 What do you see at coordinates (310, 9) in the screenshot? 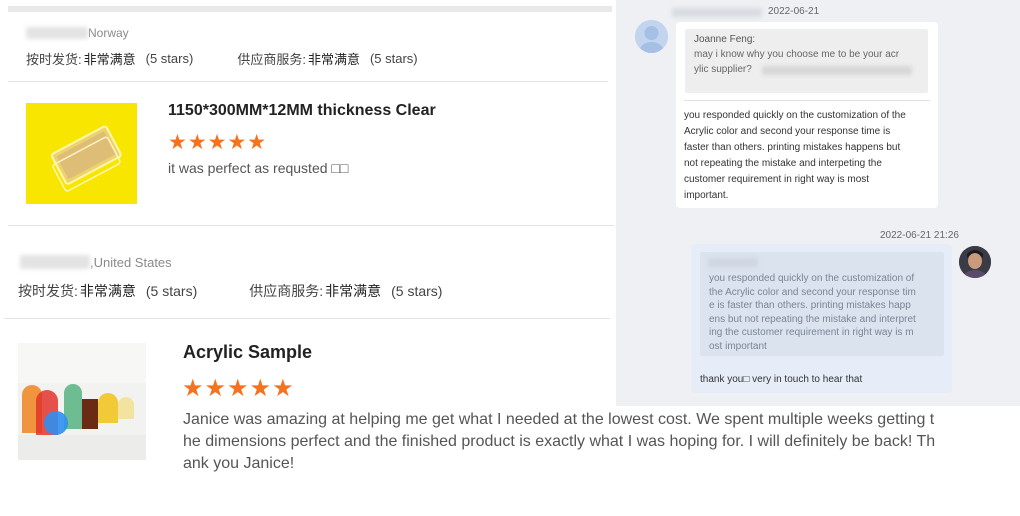
I see `top-strip` at bounding box center [310, 9].